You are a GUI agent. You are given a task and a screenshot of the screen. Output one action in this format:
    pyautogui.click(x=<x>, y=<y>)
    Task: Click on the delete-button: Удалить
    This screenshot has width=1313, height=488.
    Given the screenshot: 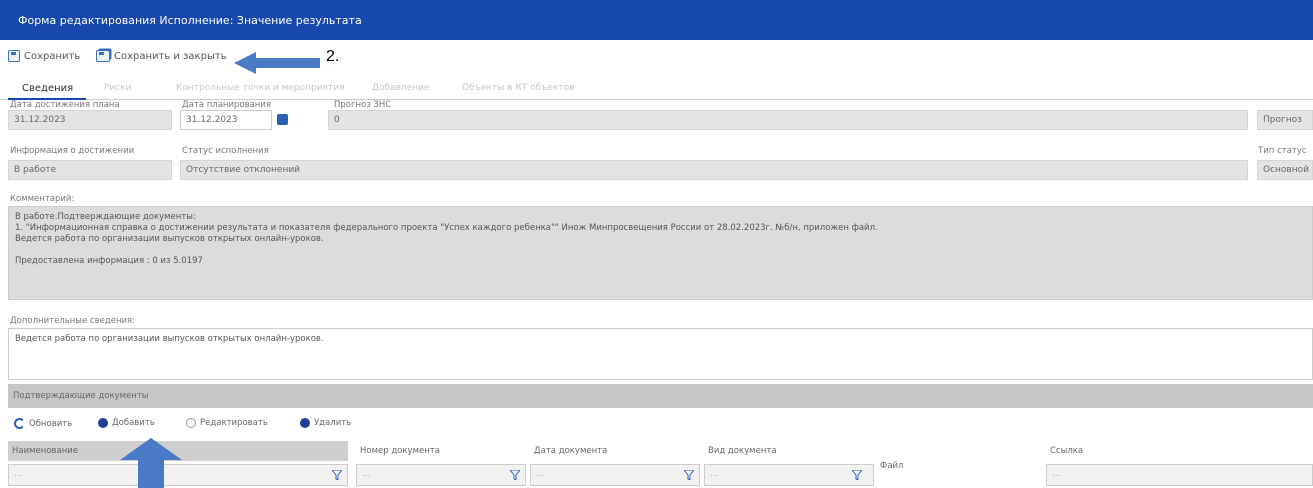 What is the action you would take?
    pyautogui.click(x=325, y=423)
    